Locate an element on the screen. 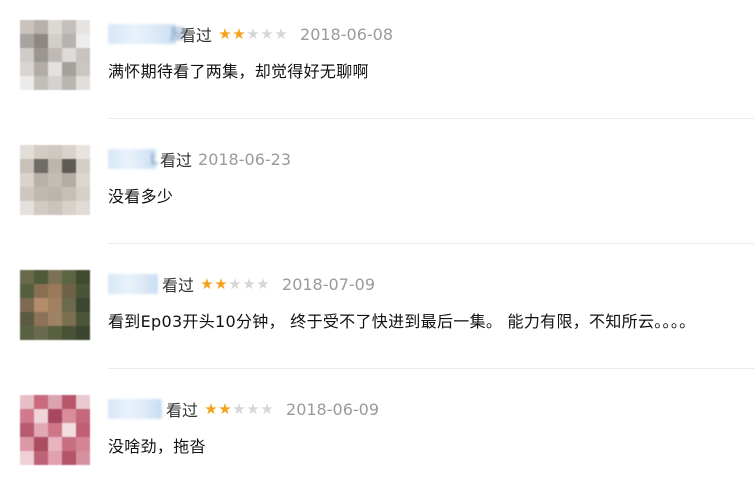 This screenshot has width=754, height=500. review-comment: 没看多少 is located at coordinates (141, 196).